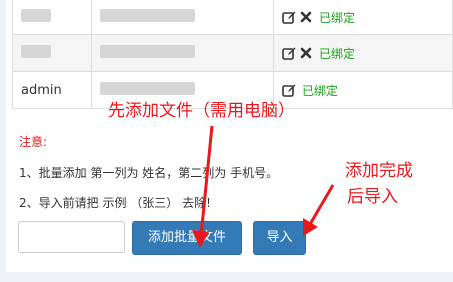 The width and height of the screenshot is (453, 282). What do you see at coordinates (379, 171) in the screenshot?
I see `annotation-import-line1: 添加完成` at bounding box center [379, 171].